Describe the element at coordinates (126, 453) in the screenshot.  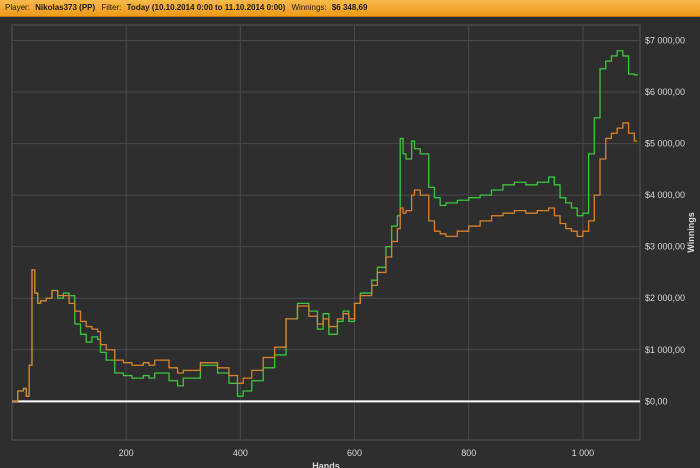
I see `x-tick-label: 200` at that location.